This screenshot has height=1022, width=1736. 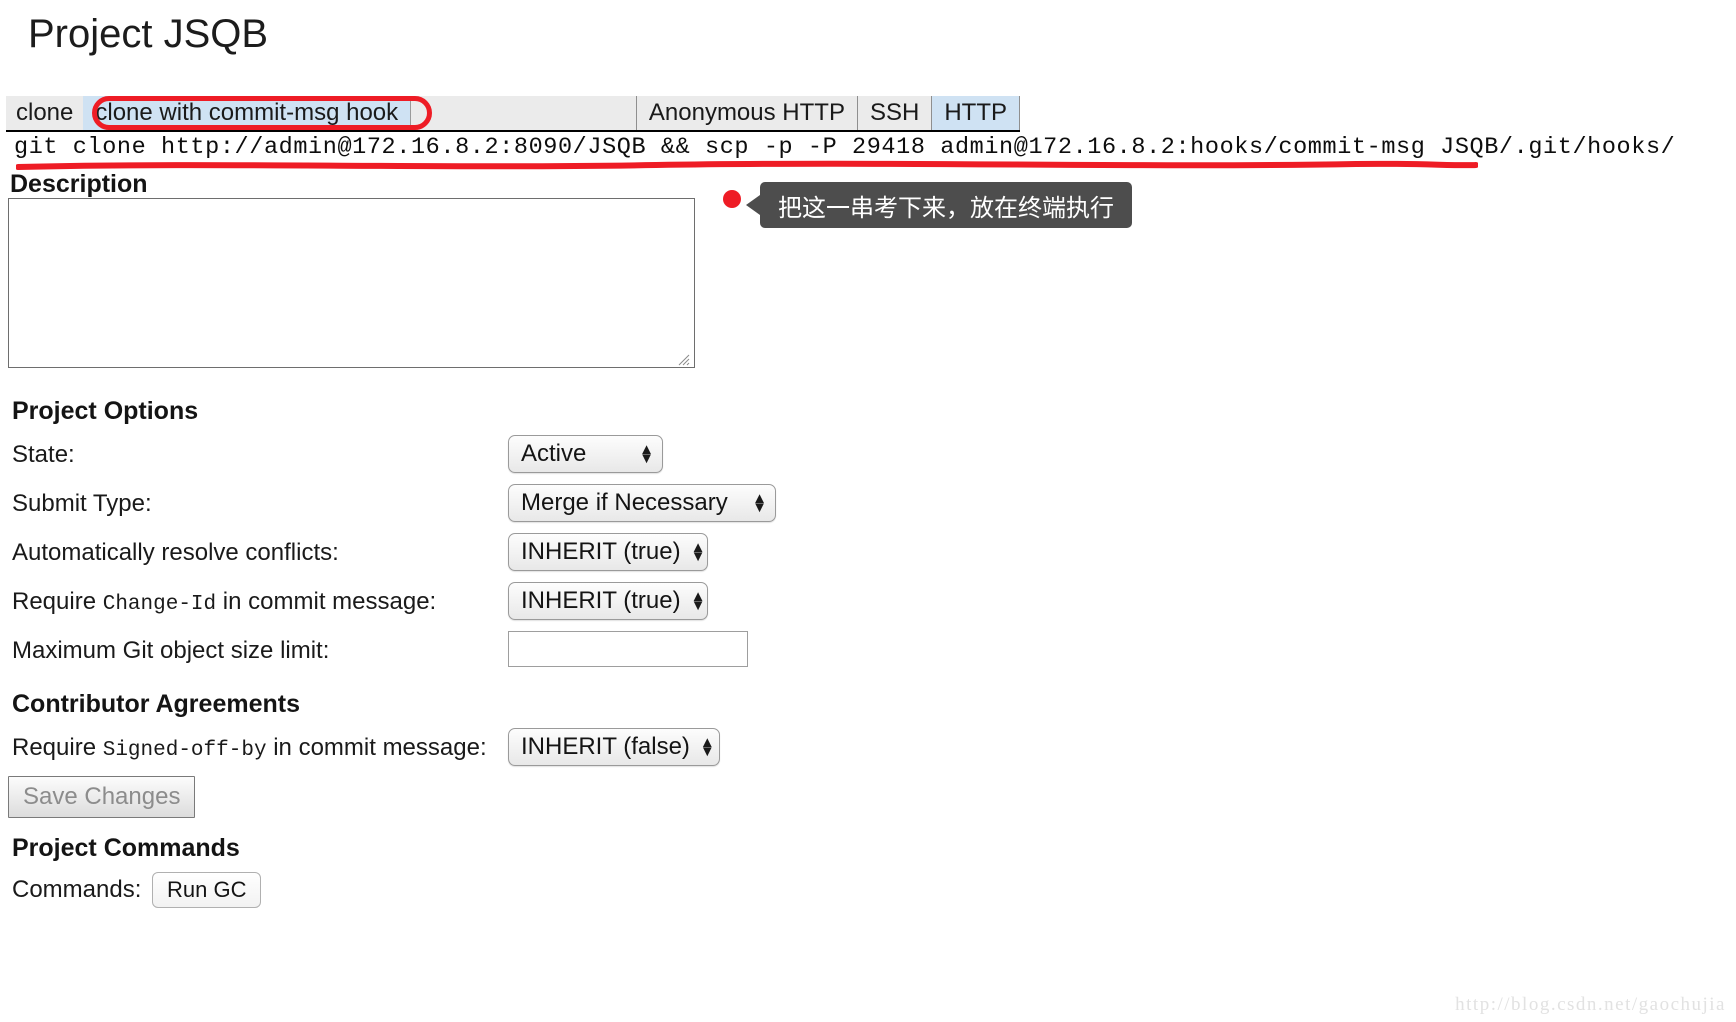 I want to click on row-auto-resolve-conflicts: Automatically resolve conflicts:, so click(x=175, y=553).